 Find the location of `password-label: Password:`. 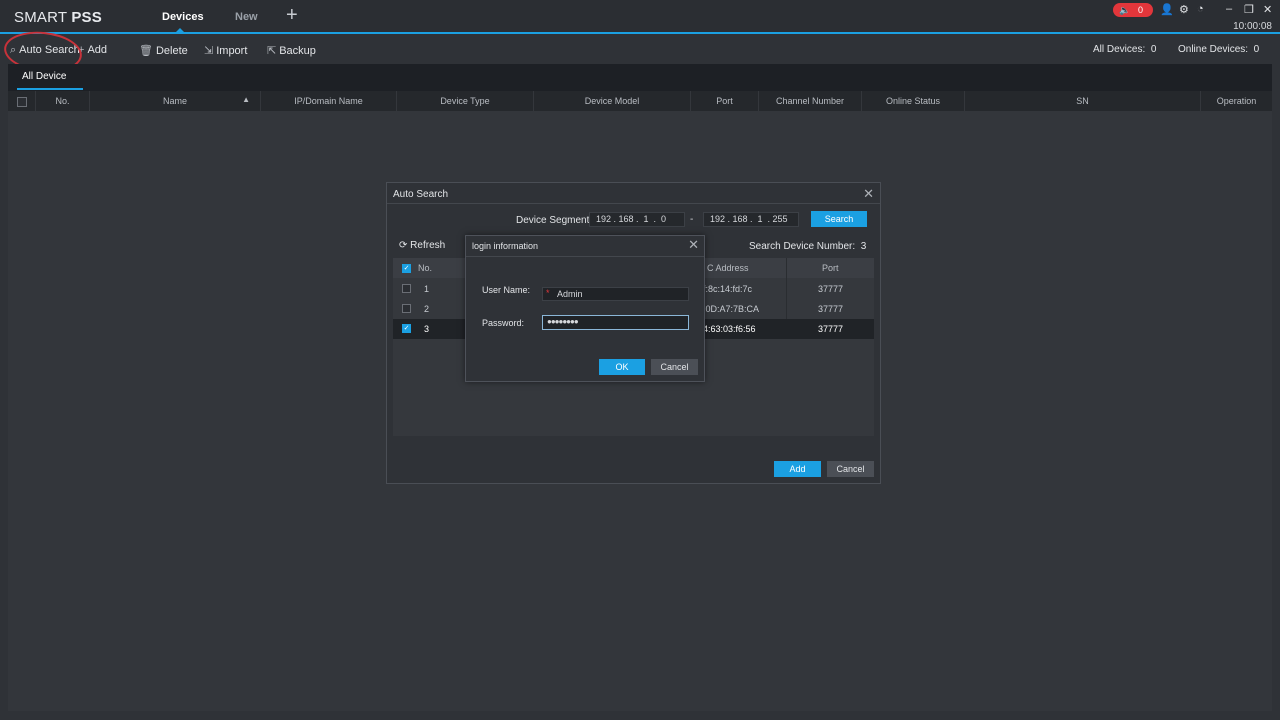

password-label: Password: is located at coordinates (503, 323).